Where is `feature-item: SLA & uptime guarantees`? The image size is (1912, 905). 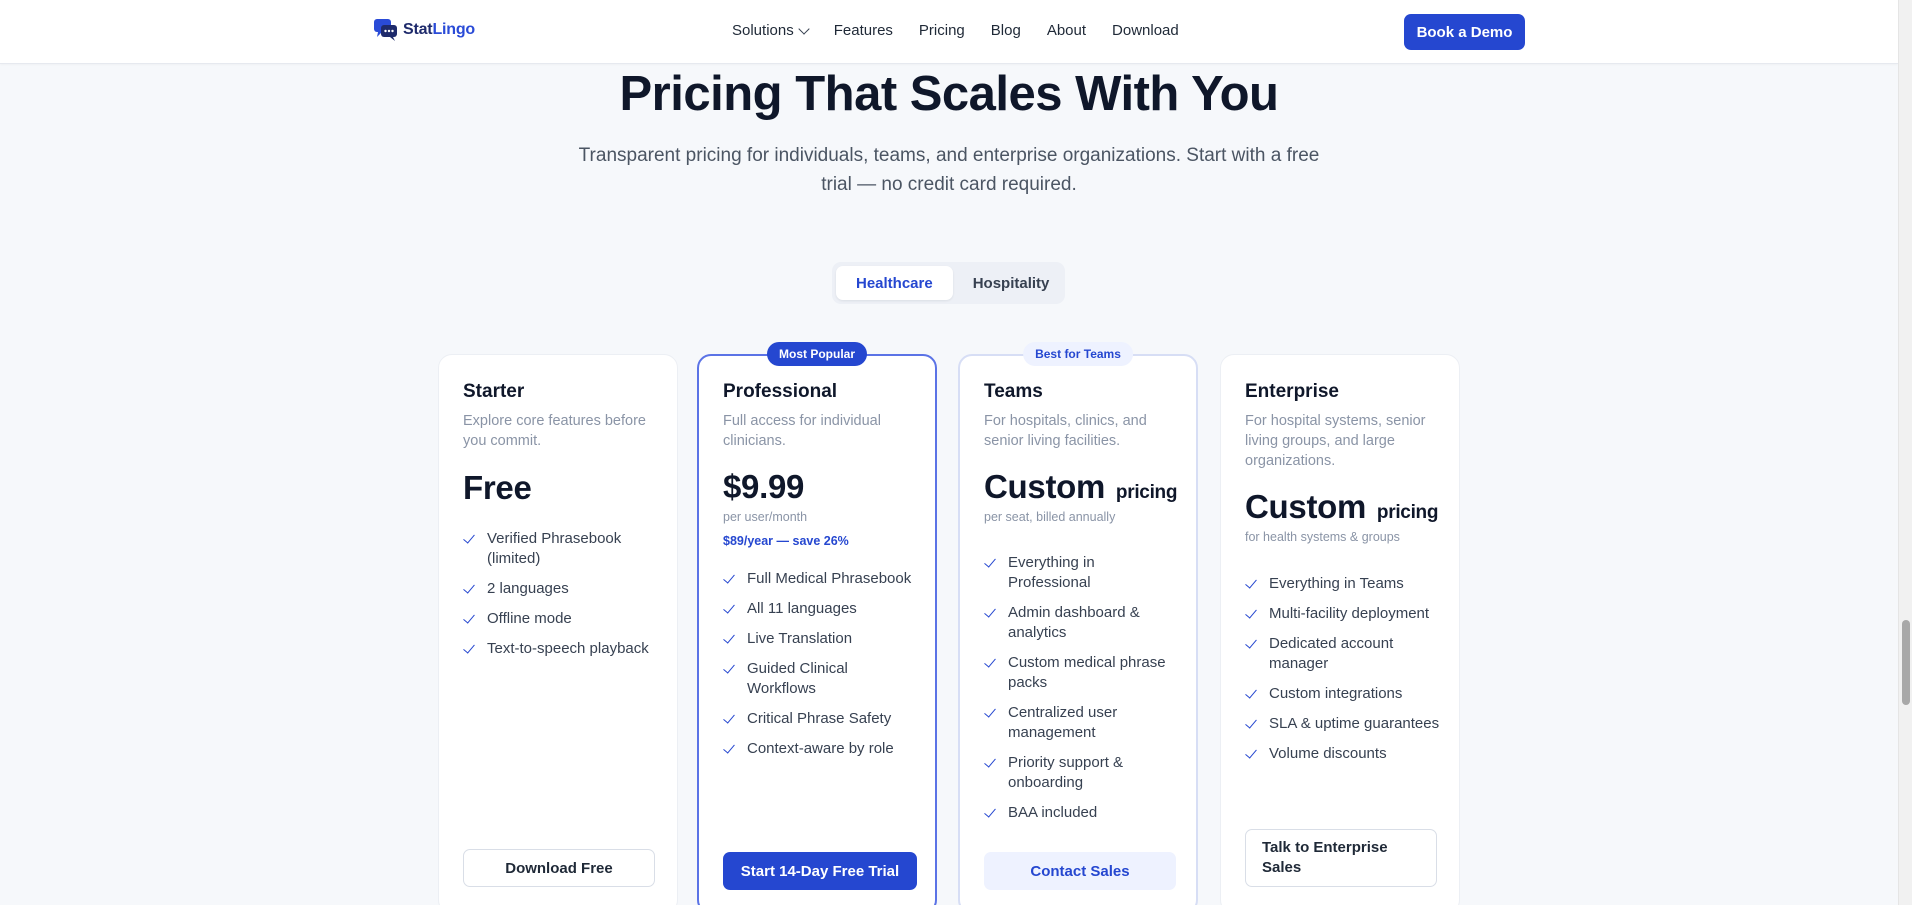
feature-item: SLA & uptime guarantees is located at coordinates (1343, 724).